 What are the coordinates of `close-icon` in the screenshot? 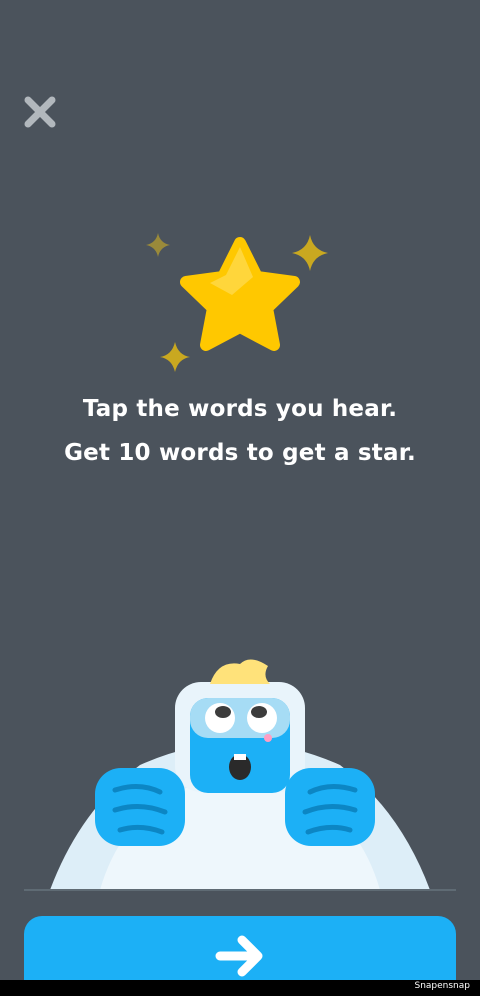 It's located at (40, 112).